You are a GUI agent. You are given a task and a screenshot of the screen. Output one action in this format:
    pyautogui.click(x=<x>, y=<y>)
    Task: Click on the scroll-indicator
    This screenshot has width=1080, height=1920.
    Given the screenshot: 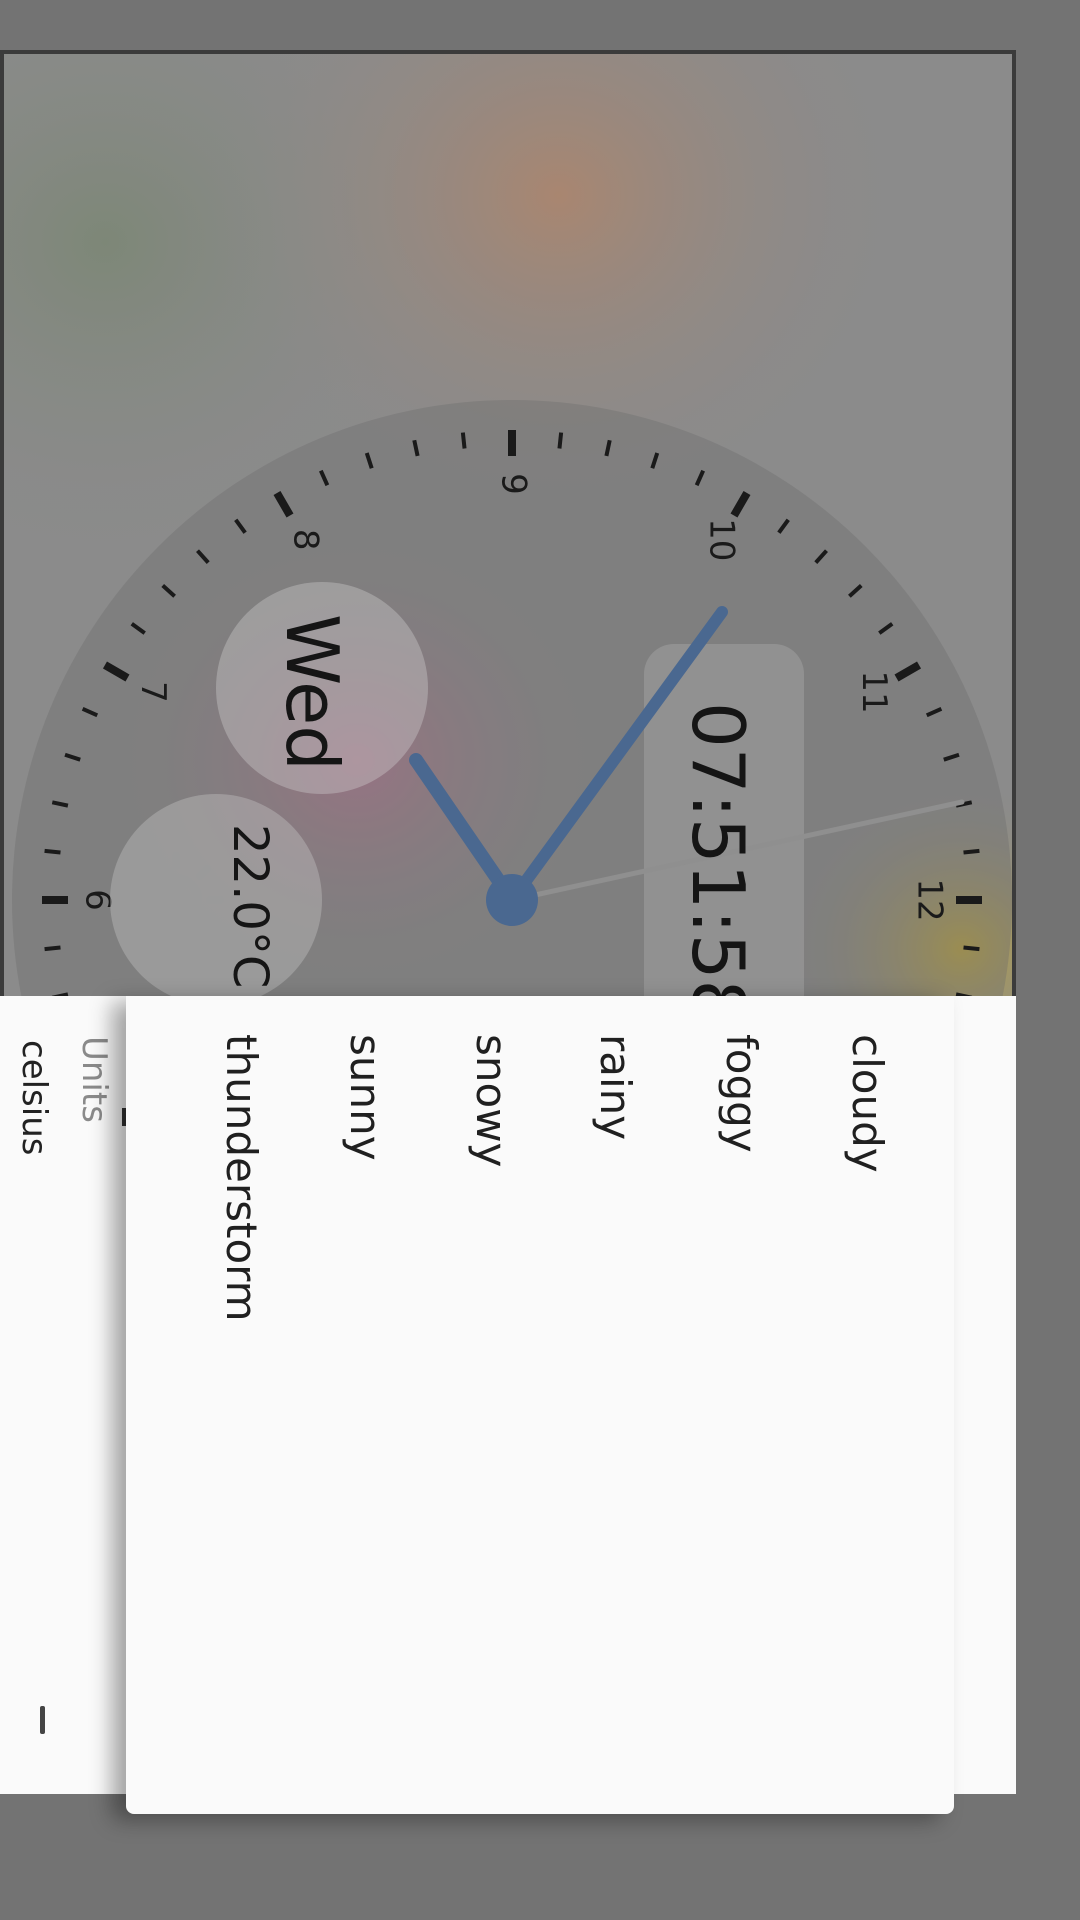 What is the action you would take?
    pyautogui.click(x=42, y=1720)
    